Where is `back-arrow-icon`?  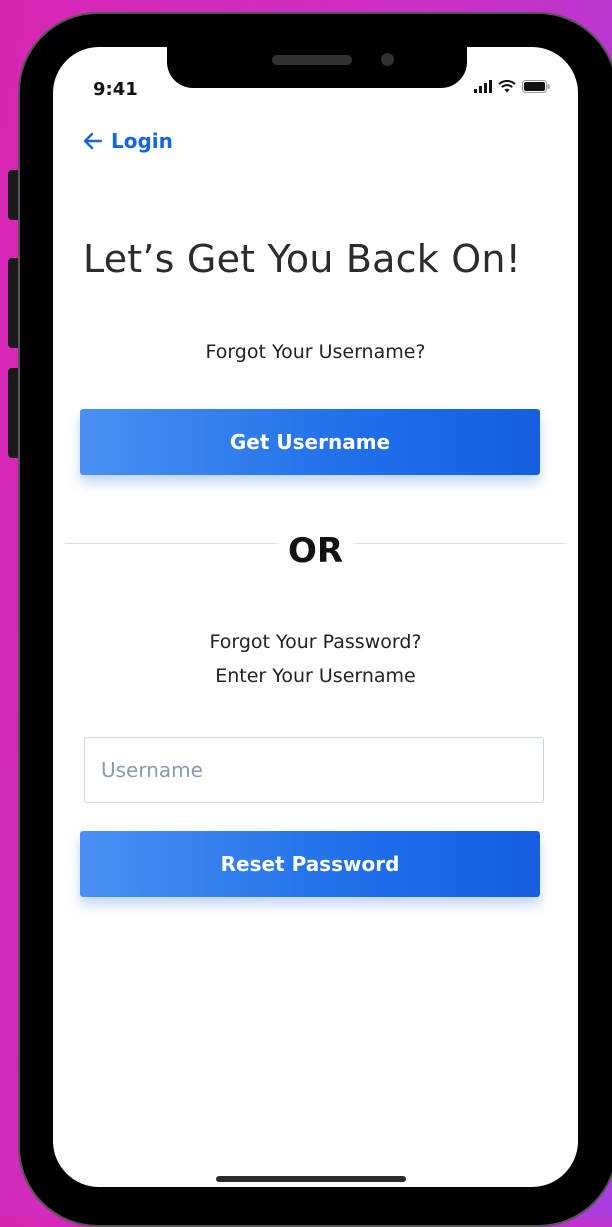 back-arrow-icon is located at coordinates (93, 141).